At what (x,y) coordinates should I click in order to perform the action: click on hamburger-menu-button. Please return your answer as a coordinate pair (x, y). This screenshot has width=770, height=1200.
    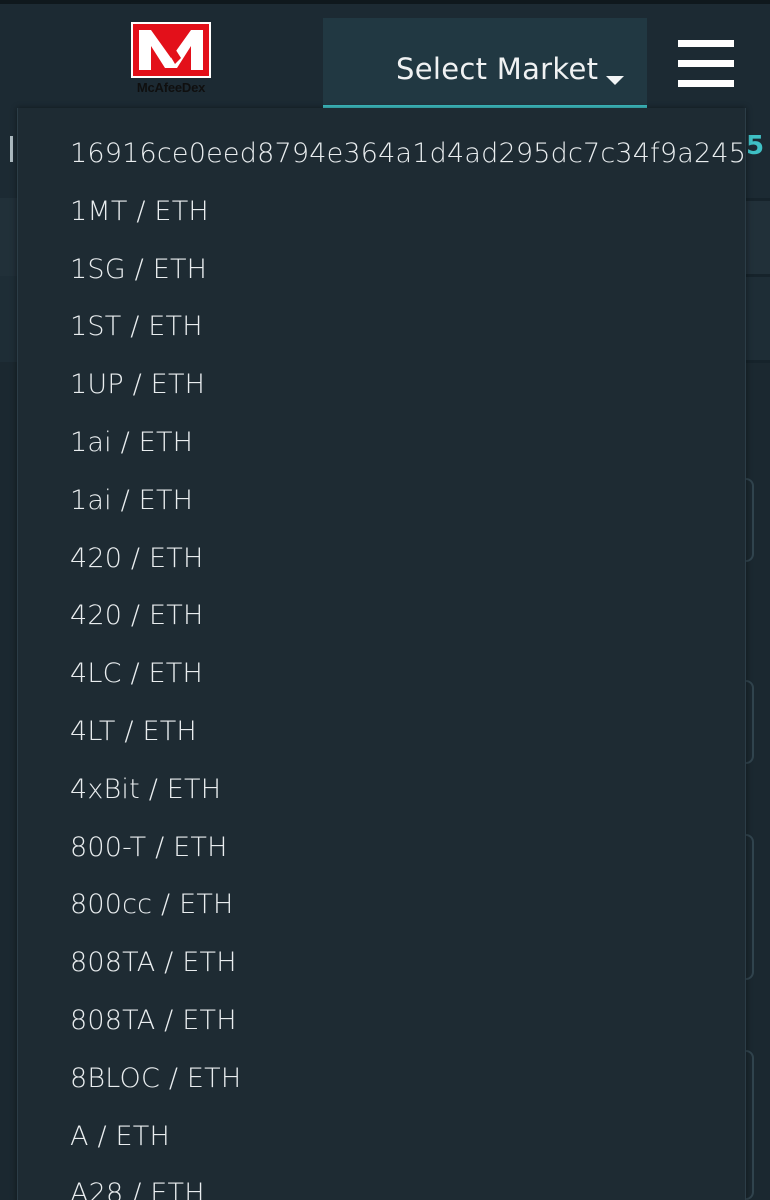
    Looking at the image, I should click on (706, 64).